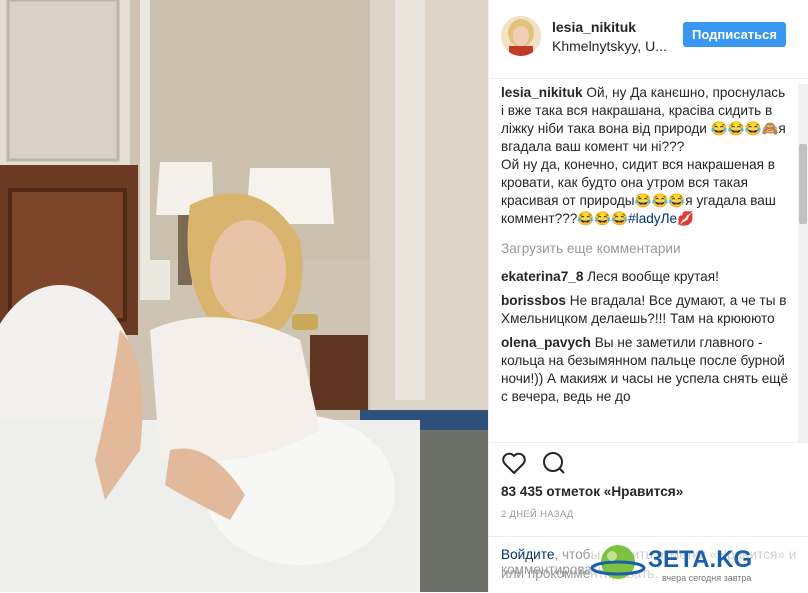 The height and width of the screenshot is (593, 808). Describe the element at coordinates (537, 514) in the screenshot. I see `post-time: 2 ДНЕЙ НАЗАД` at that location.